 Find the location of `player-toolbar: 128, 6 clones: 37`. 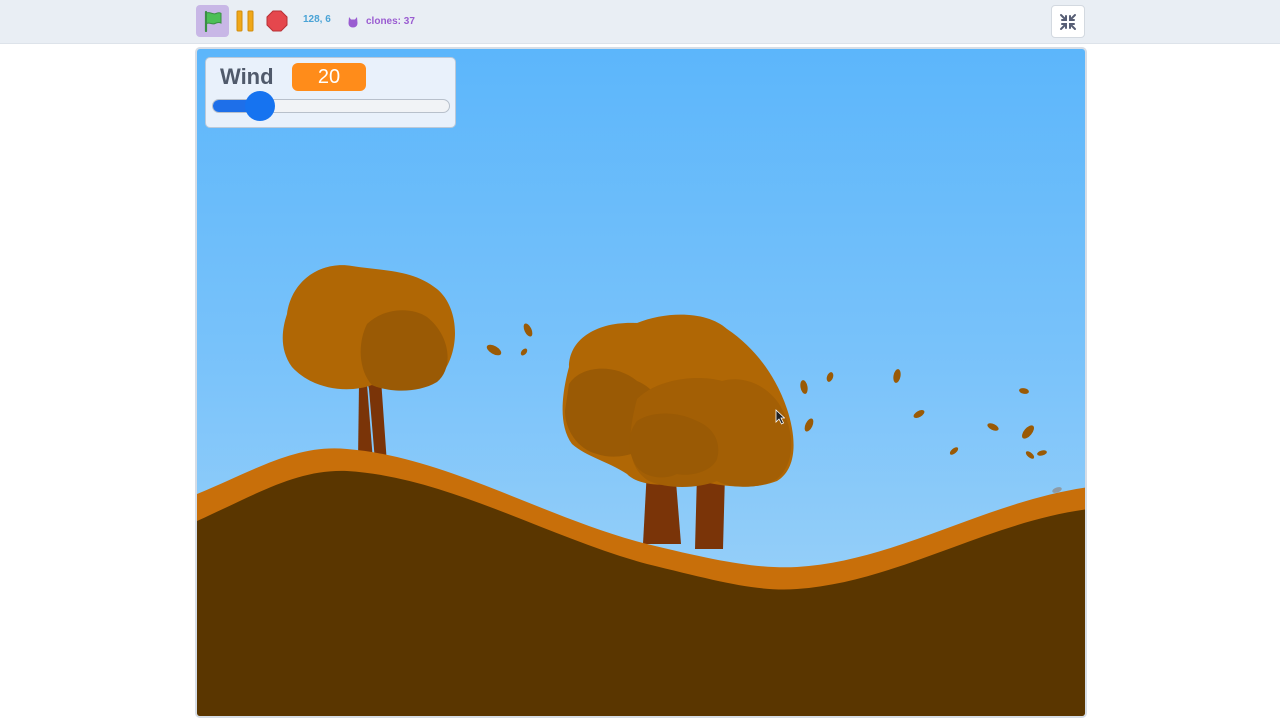

player-toolbar: 128, 6 clones: 37 is located at coordinates (640, 22).